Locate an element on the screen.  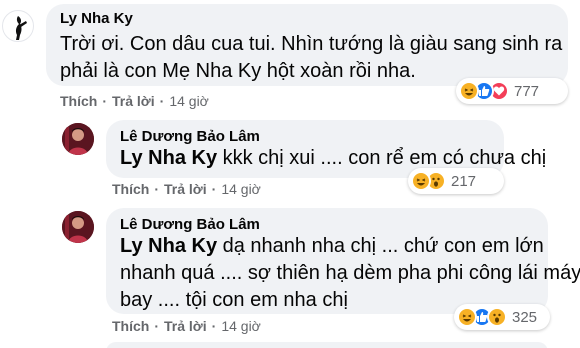
reaction-count: 325 is located at coordinates (525, 317).